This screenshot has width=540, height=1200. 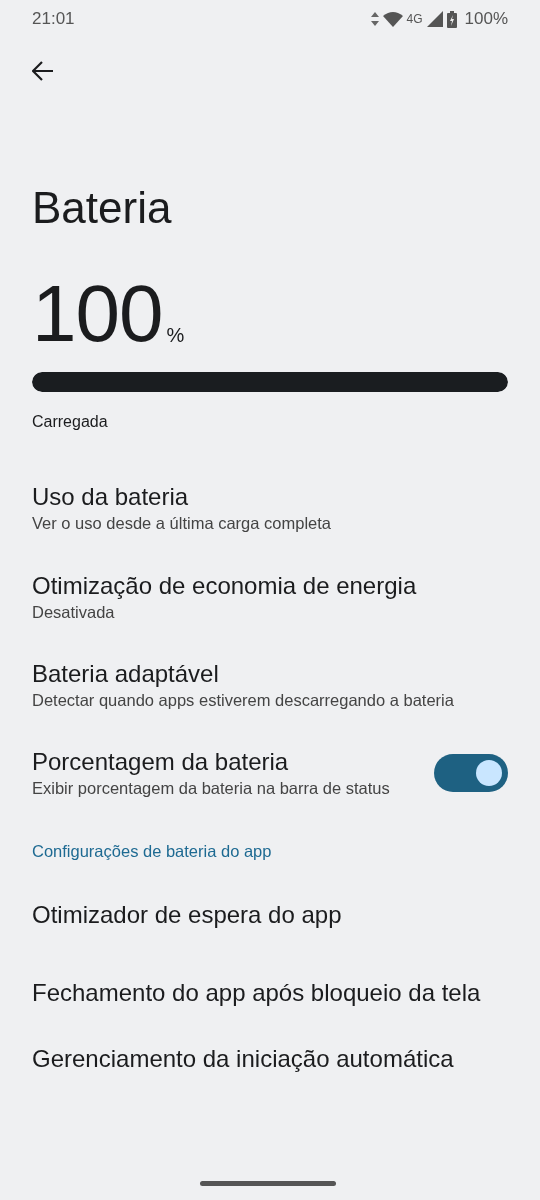 What do you see at coordinates (74, 612) in the screenshot?
I see `setting-summary: Desativada` at bounding box center [74, 612].